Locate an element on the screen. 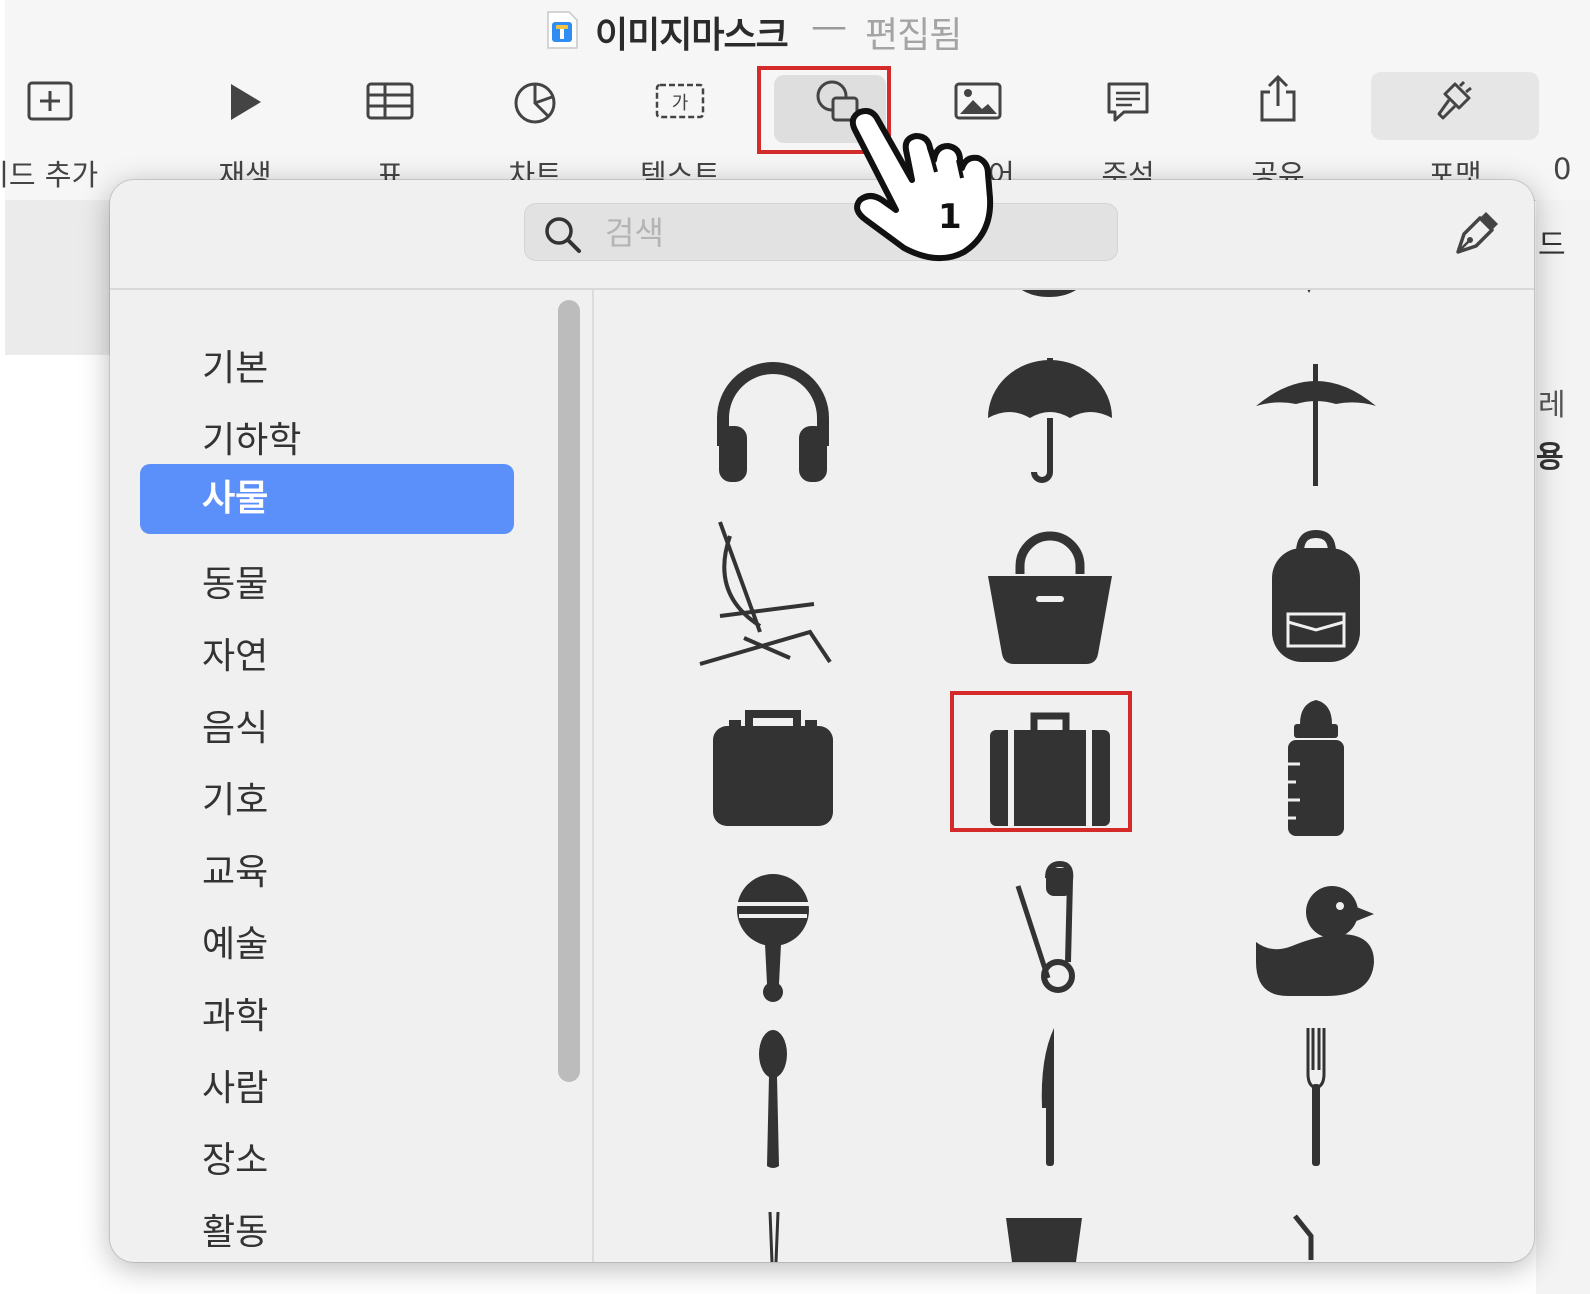  tote-bag-shape is located at coordinates (1050, 594).